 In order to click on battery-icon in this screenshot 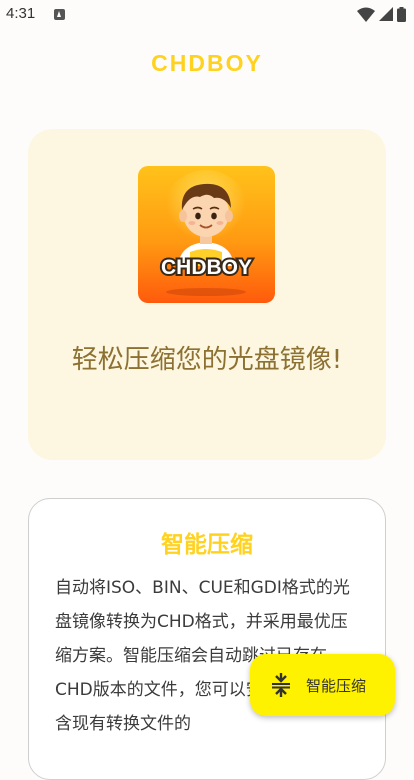, I will do `click(401, 14)`.